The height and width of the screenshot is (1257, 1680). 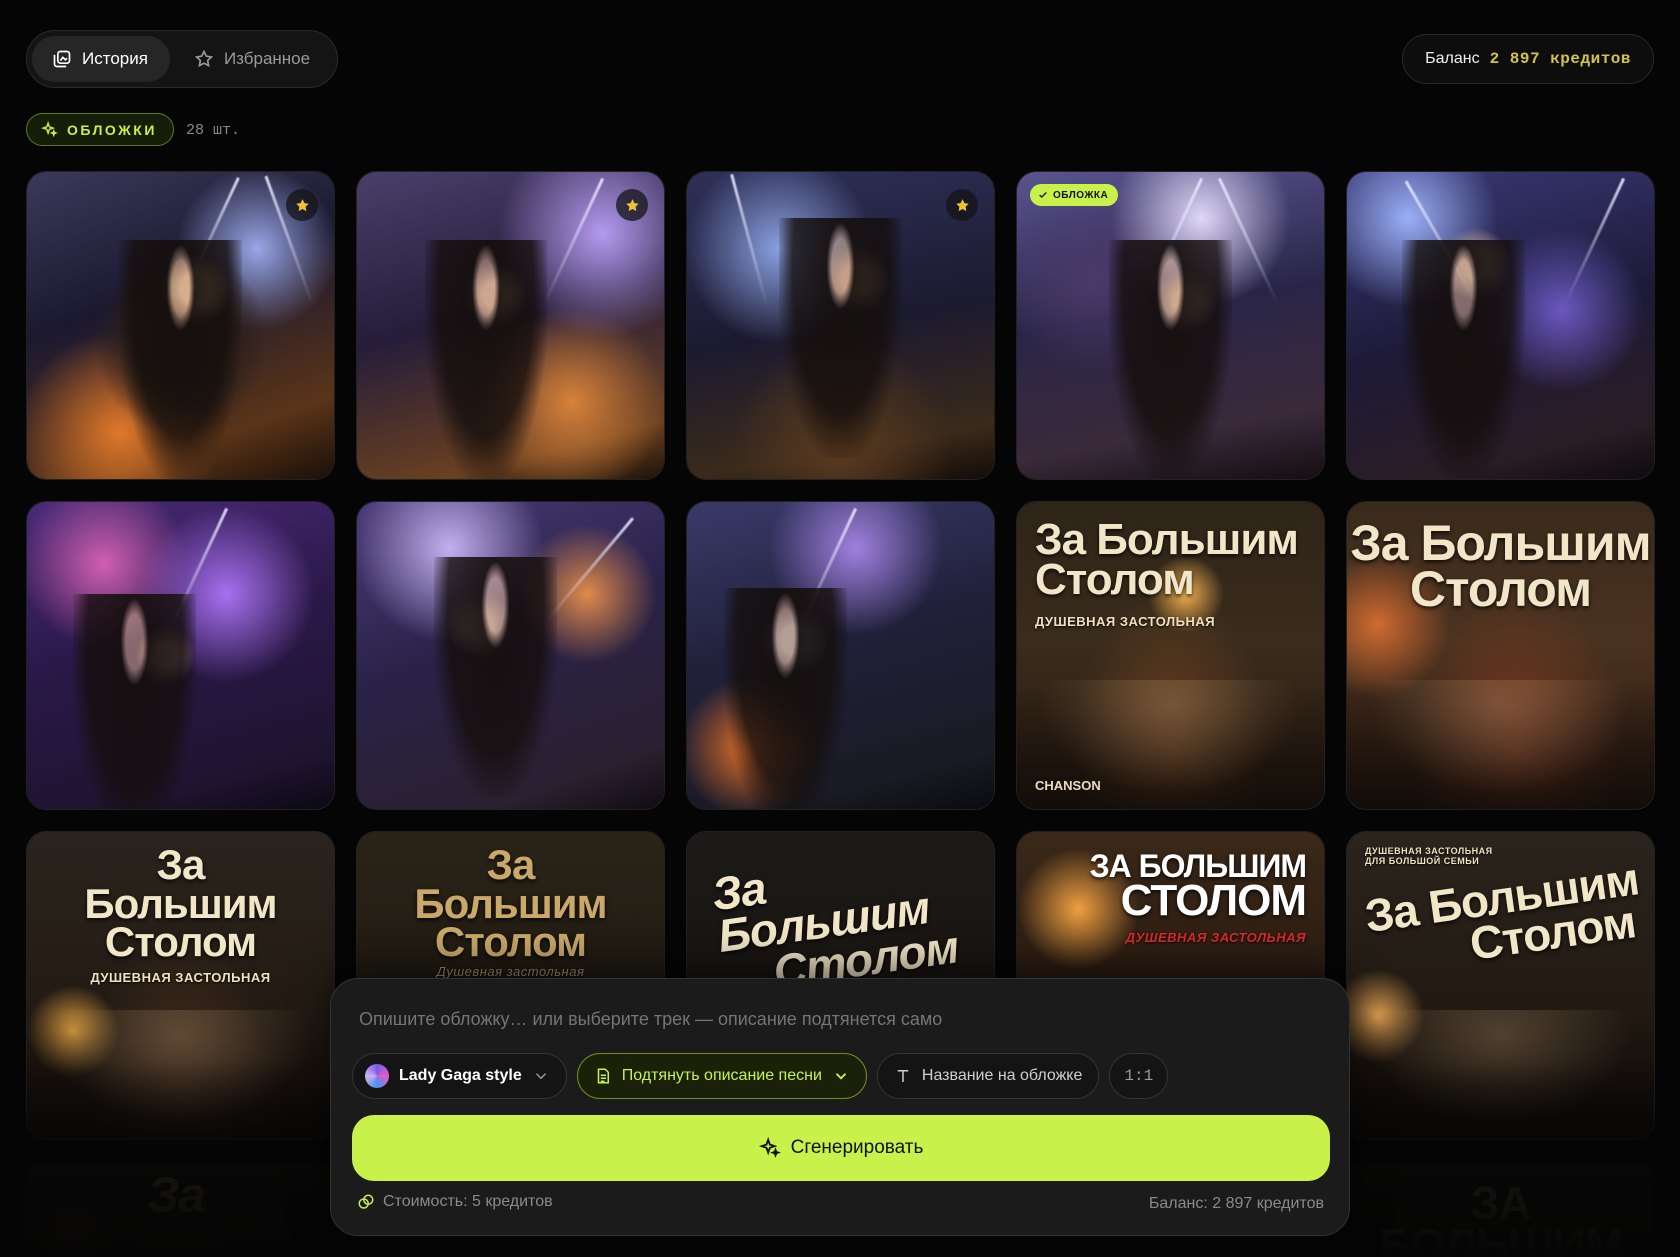 I want to click on view-tabs: История Избранное, so click(x=182, y=59).